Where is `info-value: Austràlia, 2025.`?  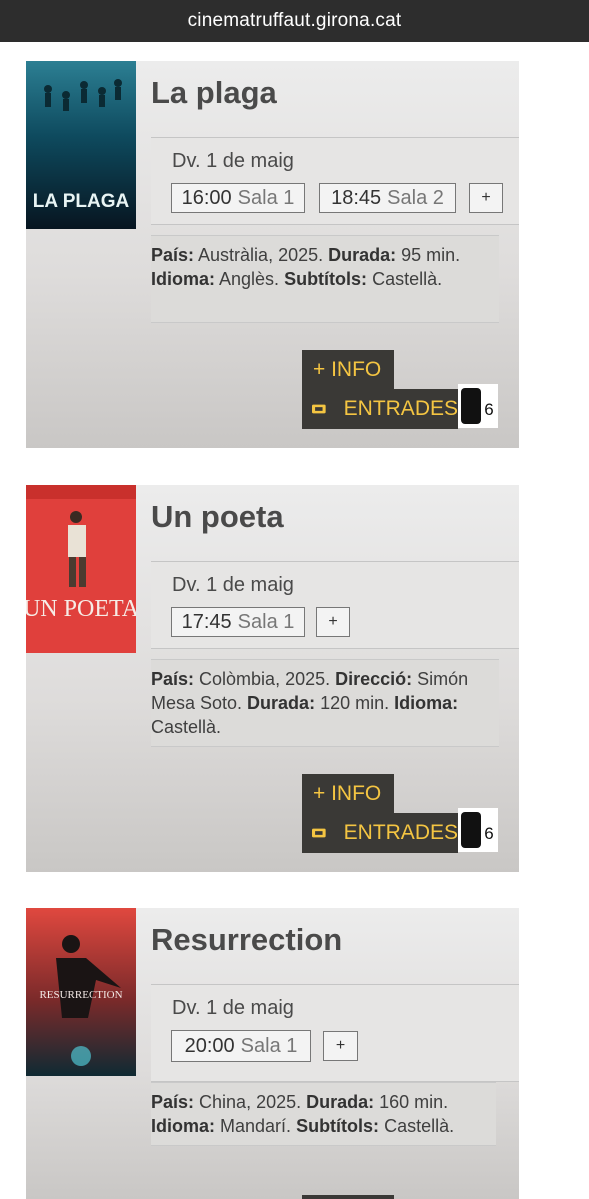 info-value: Austràlia, 2025. is located at coordinates (261, 255).